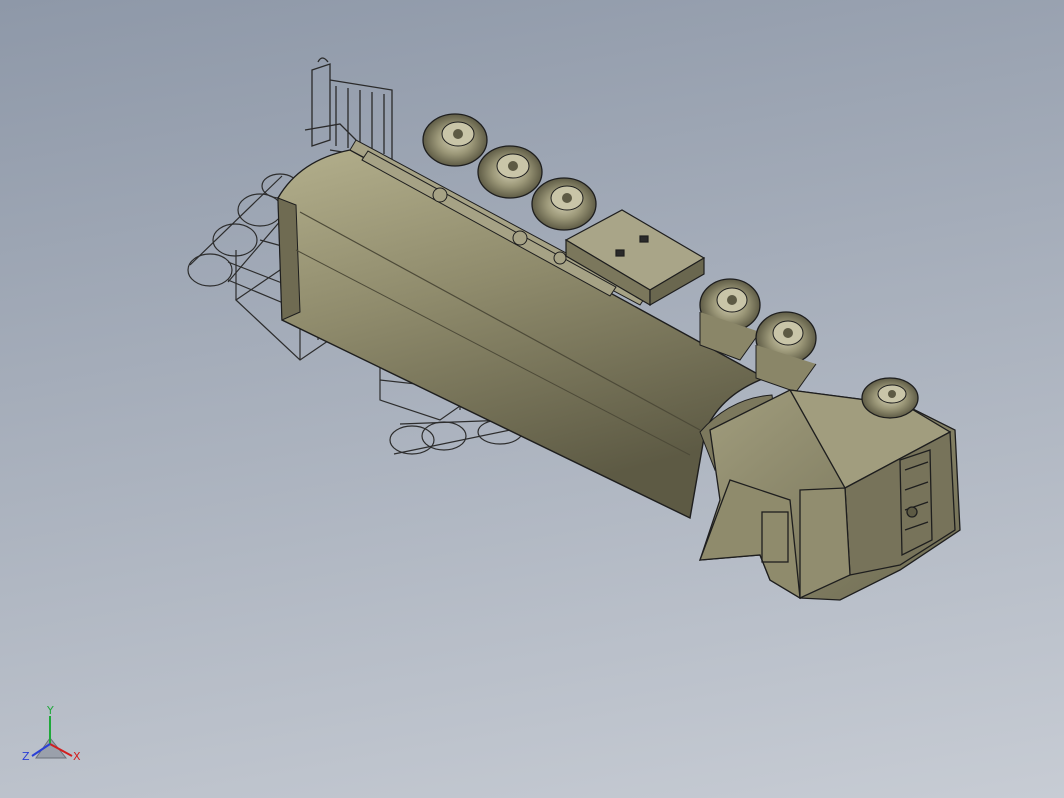  What do you see at coordinates (348, 109) in the screenshot?
I see `rear-railing` at bounding box center [348, 109].